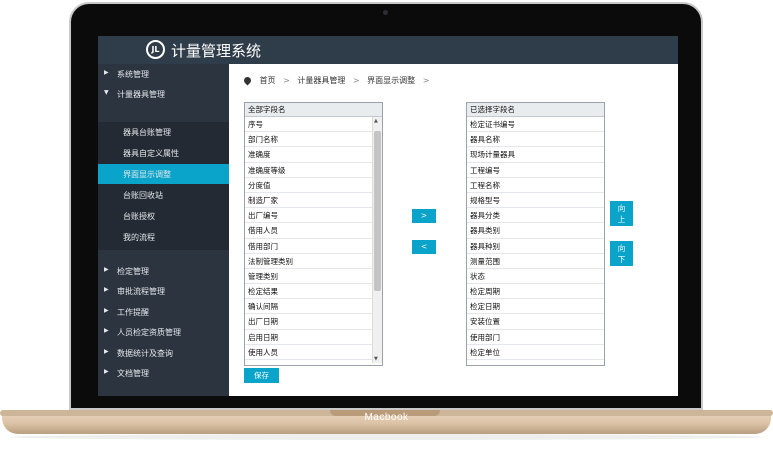 Image resolution: width=773 pixels, height=452 pixels. I want to click on sidebar-item-label: 检定管理, so click(133, 271).